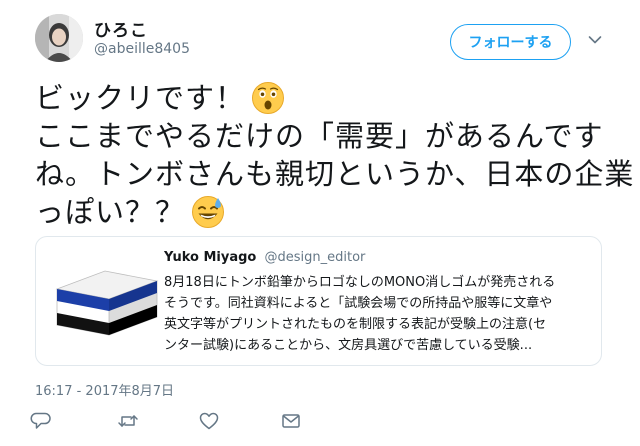 The image size is (640, 446). I want to click on tweet-line: ここまでやるだけの「需要」があるんです, so click(322, 136).